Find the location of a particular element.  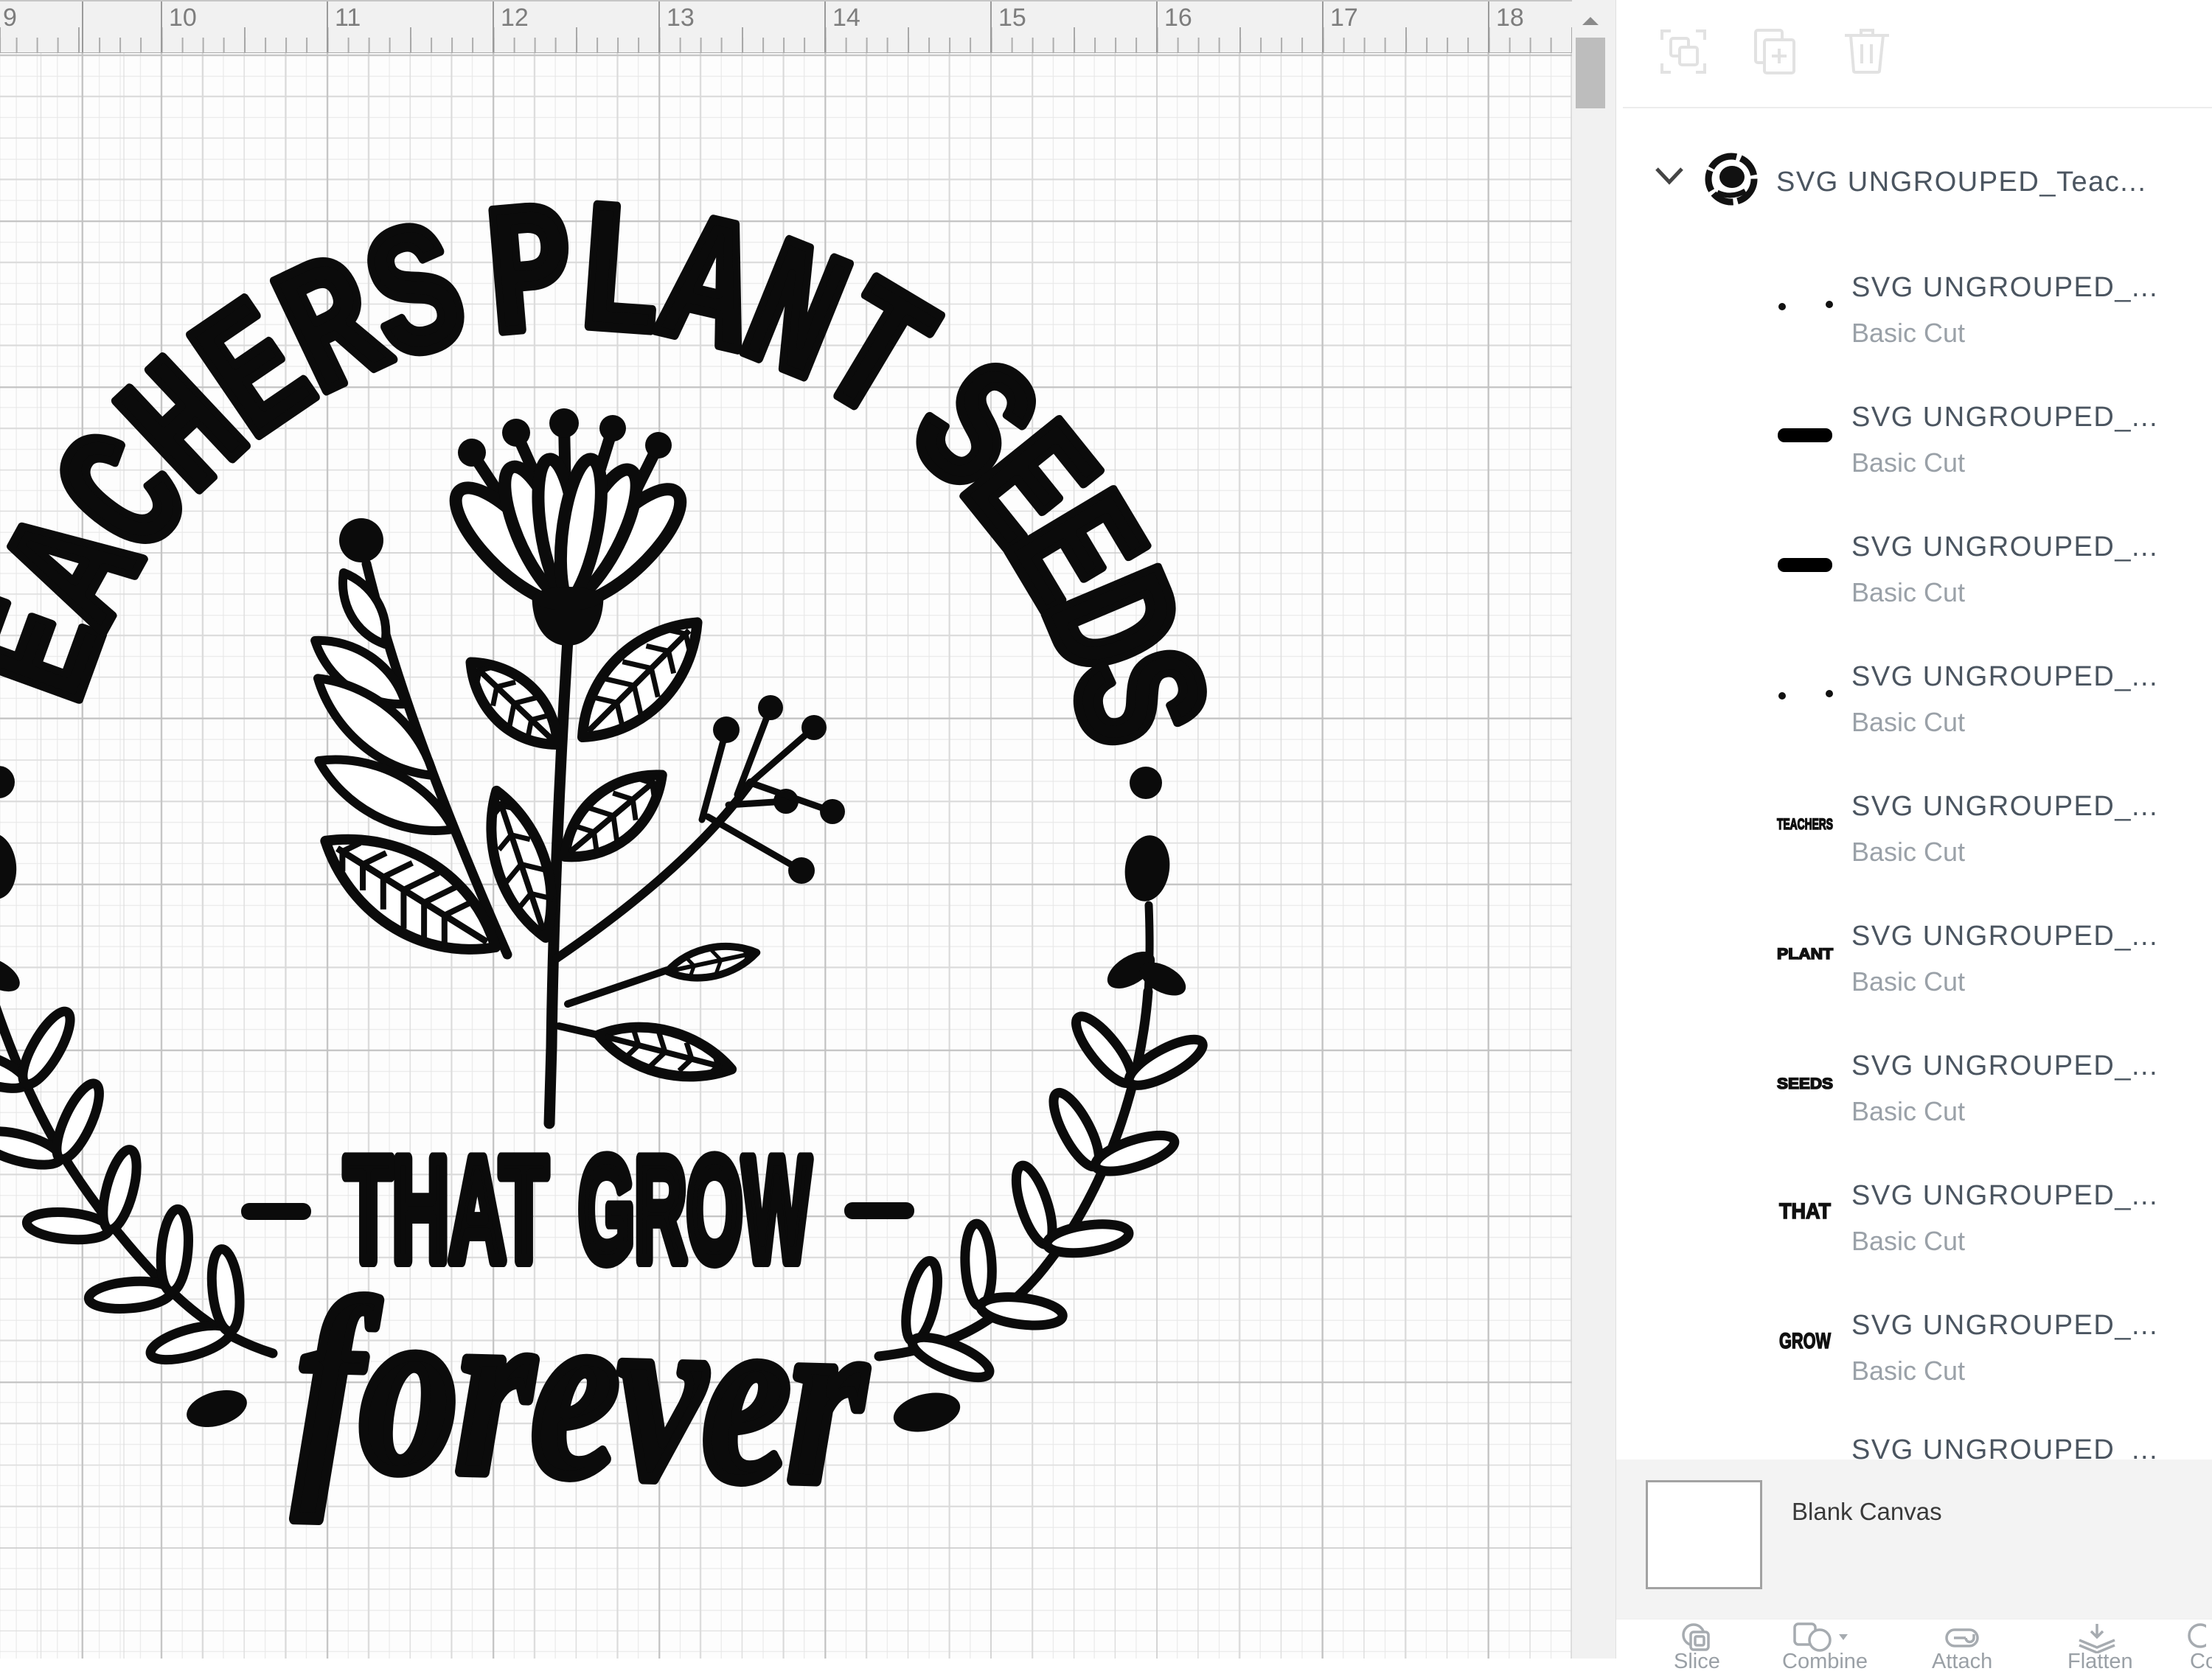

svg-text: GROW is located at coordinates (1805, 1341).